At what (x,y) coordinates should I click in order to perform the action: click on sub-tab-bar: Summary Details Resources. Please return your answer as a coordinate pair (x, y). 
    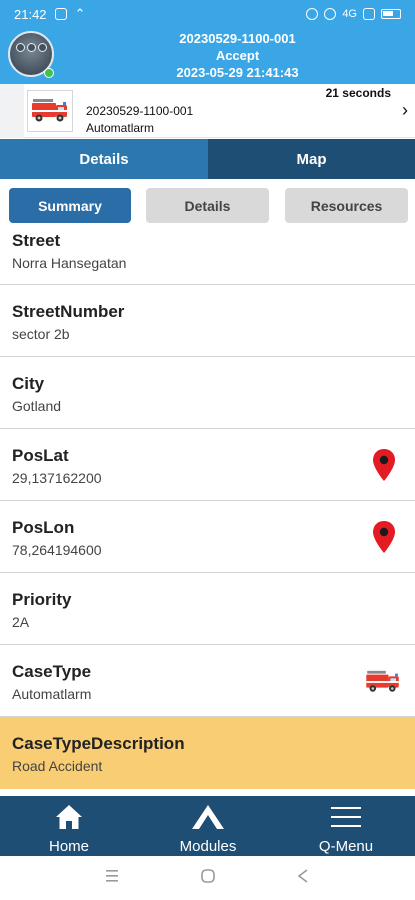
    Looking at the image, I should click on (207, 205).